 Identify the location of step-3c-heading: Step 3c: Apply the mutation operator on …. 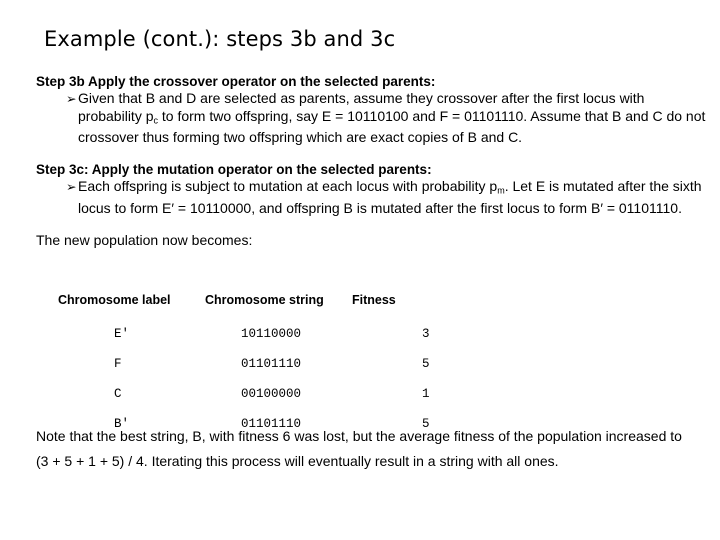
(234, 169).